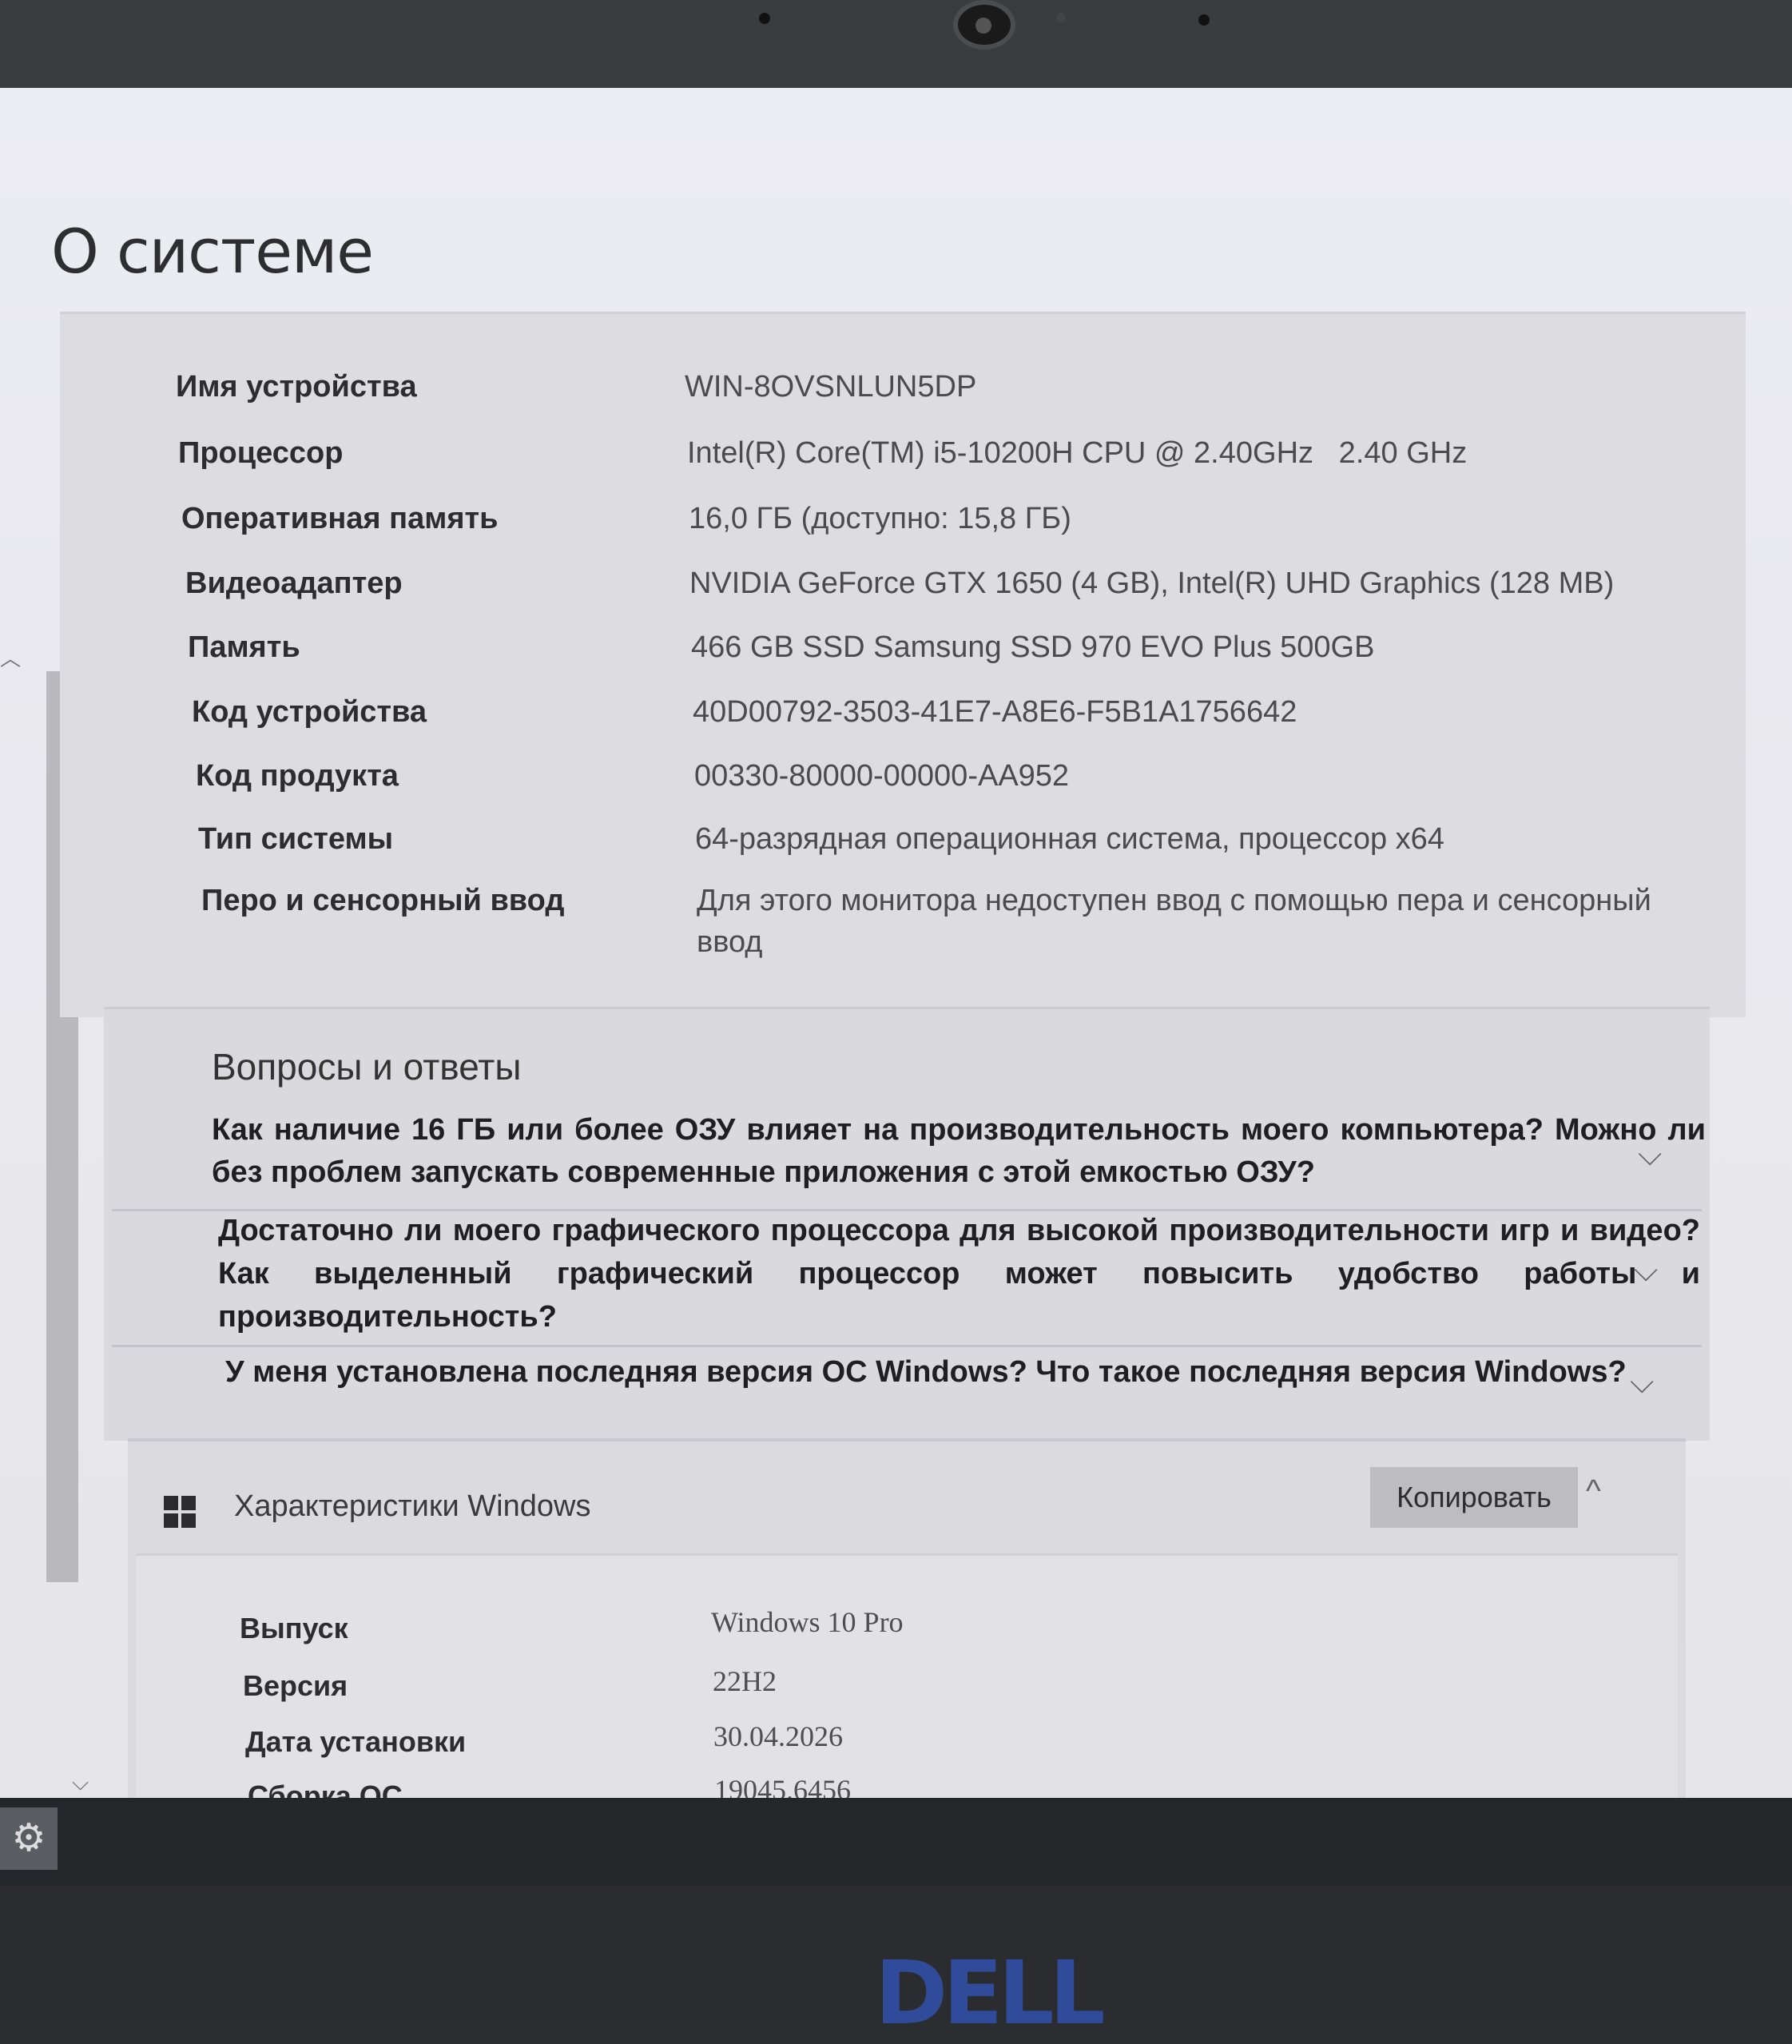 Image resolution: width=1792 pixels, height=2044 pixels. Describe the element at coordinates (990, 1993) in the screenshot. I see `dell-logo: DELL` at that location.